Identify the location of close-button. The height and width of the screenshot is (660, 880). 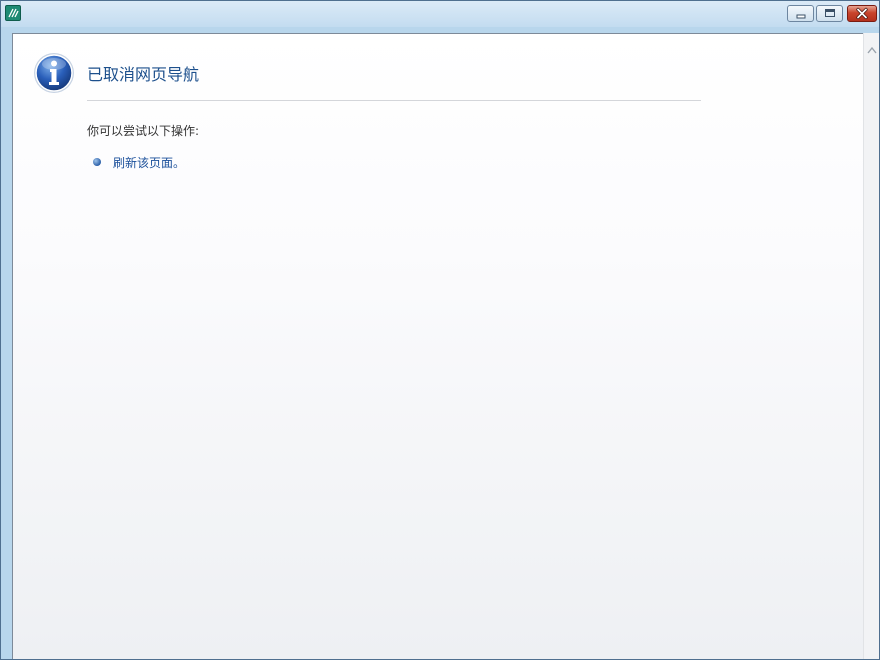
(862, 13).